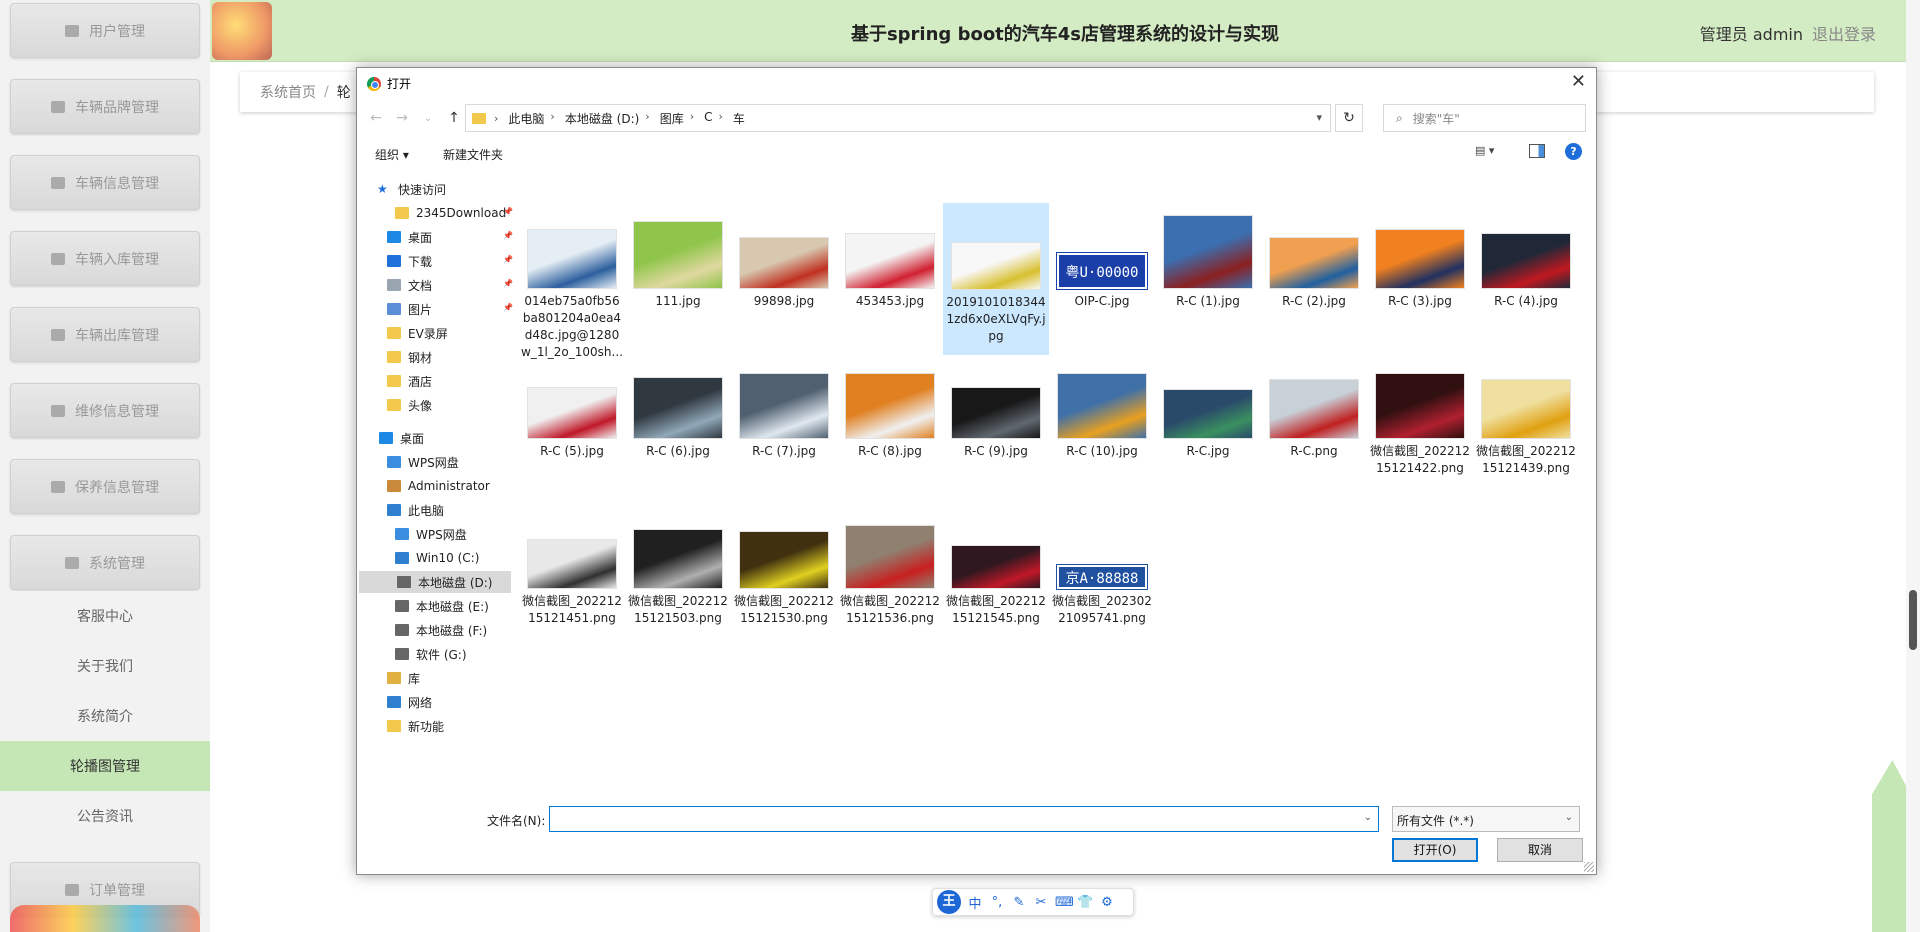 The height and width of the screenshot is (932, 1920). Describe the element at coordinates (105, 410) in the screenshot. I see `sidebar-item: 维修信息管理` at that location.